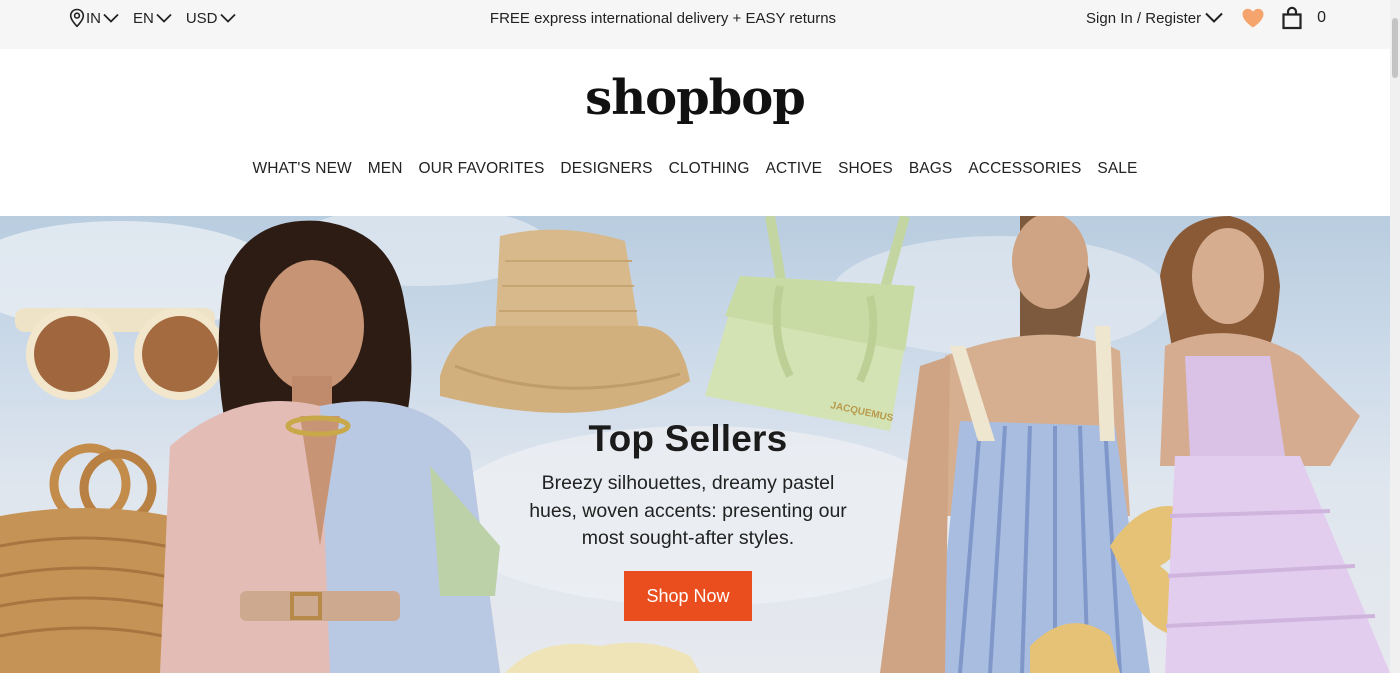 This screenshot has height=673, width=1400. Describe the element at coordinates (865, 169) in the screenshot. I see `nav-item-shoes: SHOES` at that location.